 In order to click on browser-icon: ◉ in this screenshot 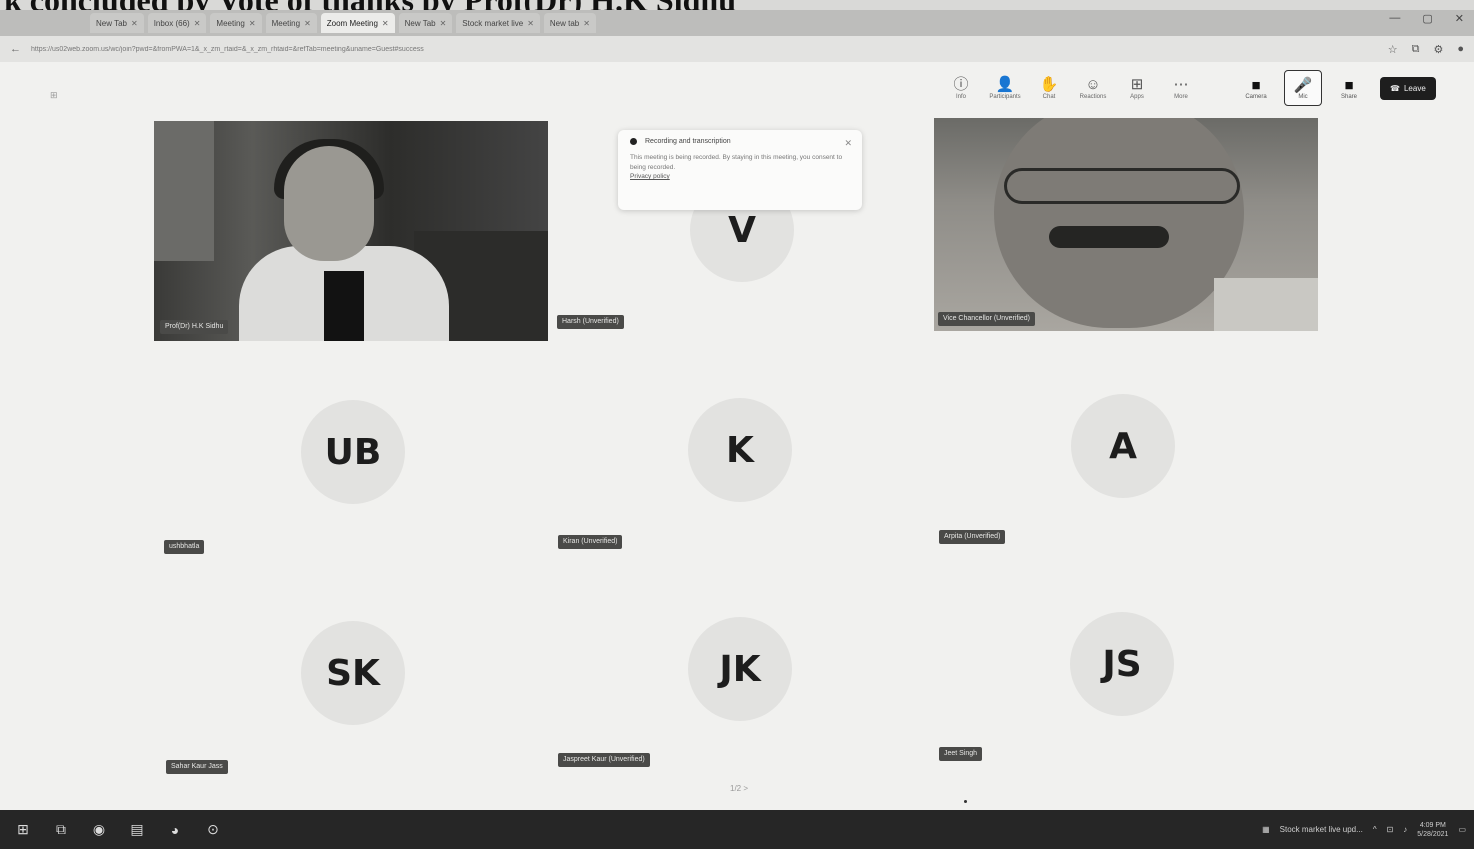, I will do `click(99, 829)`.